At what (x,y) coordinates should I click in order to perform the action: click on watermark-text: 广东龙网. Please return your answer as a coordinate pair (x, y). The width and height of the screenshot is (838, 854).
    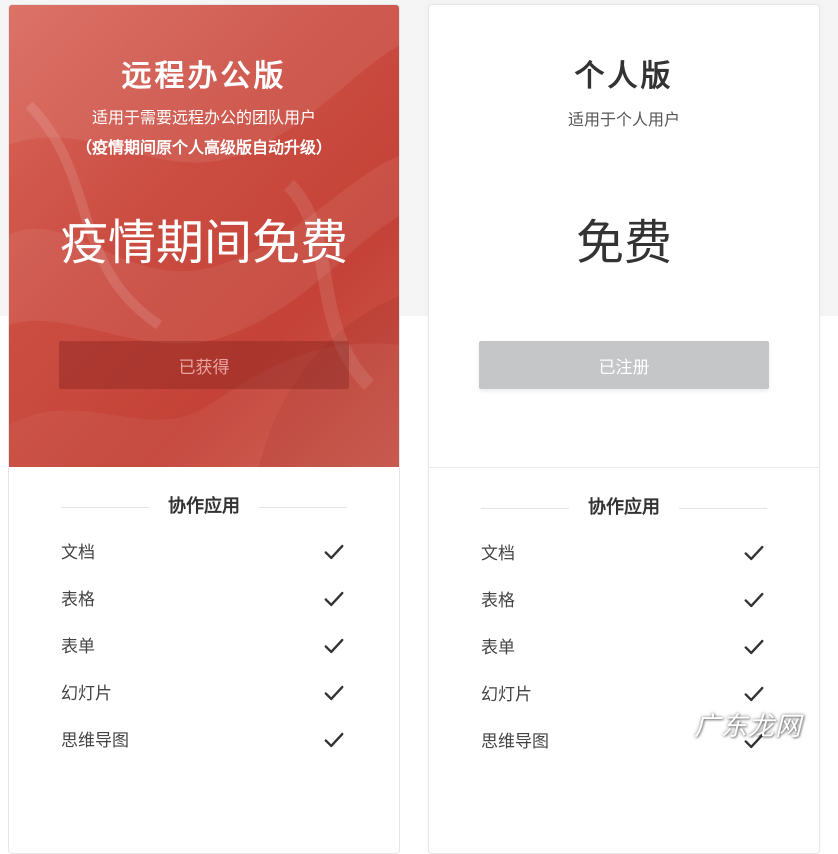
    Looking at the image, I should click on (747, 727).